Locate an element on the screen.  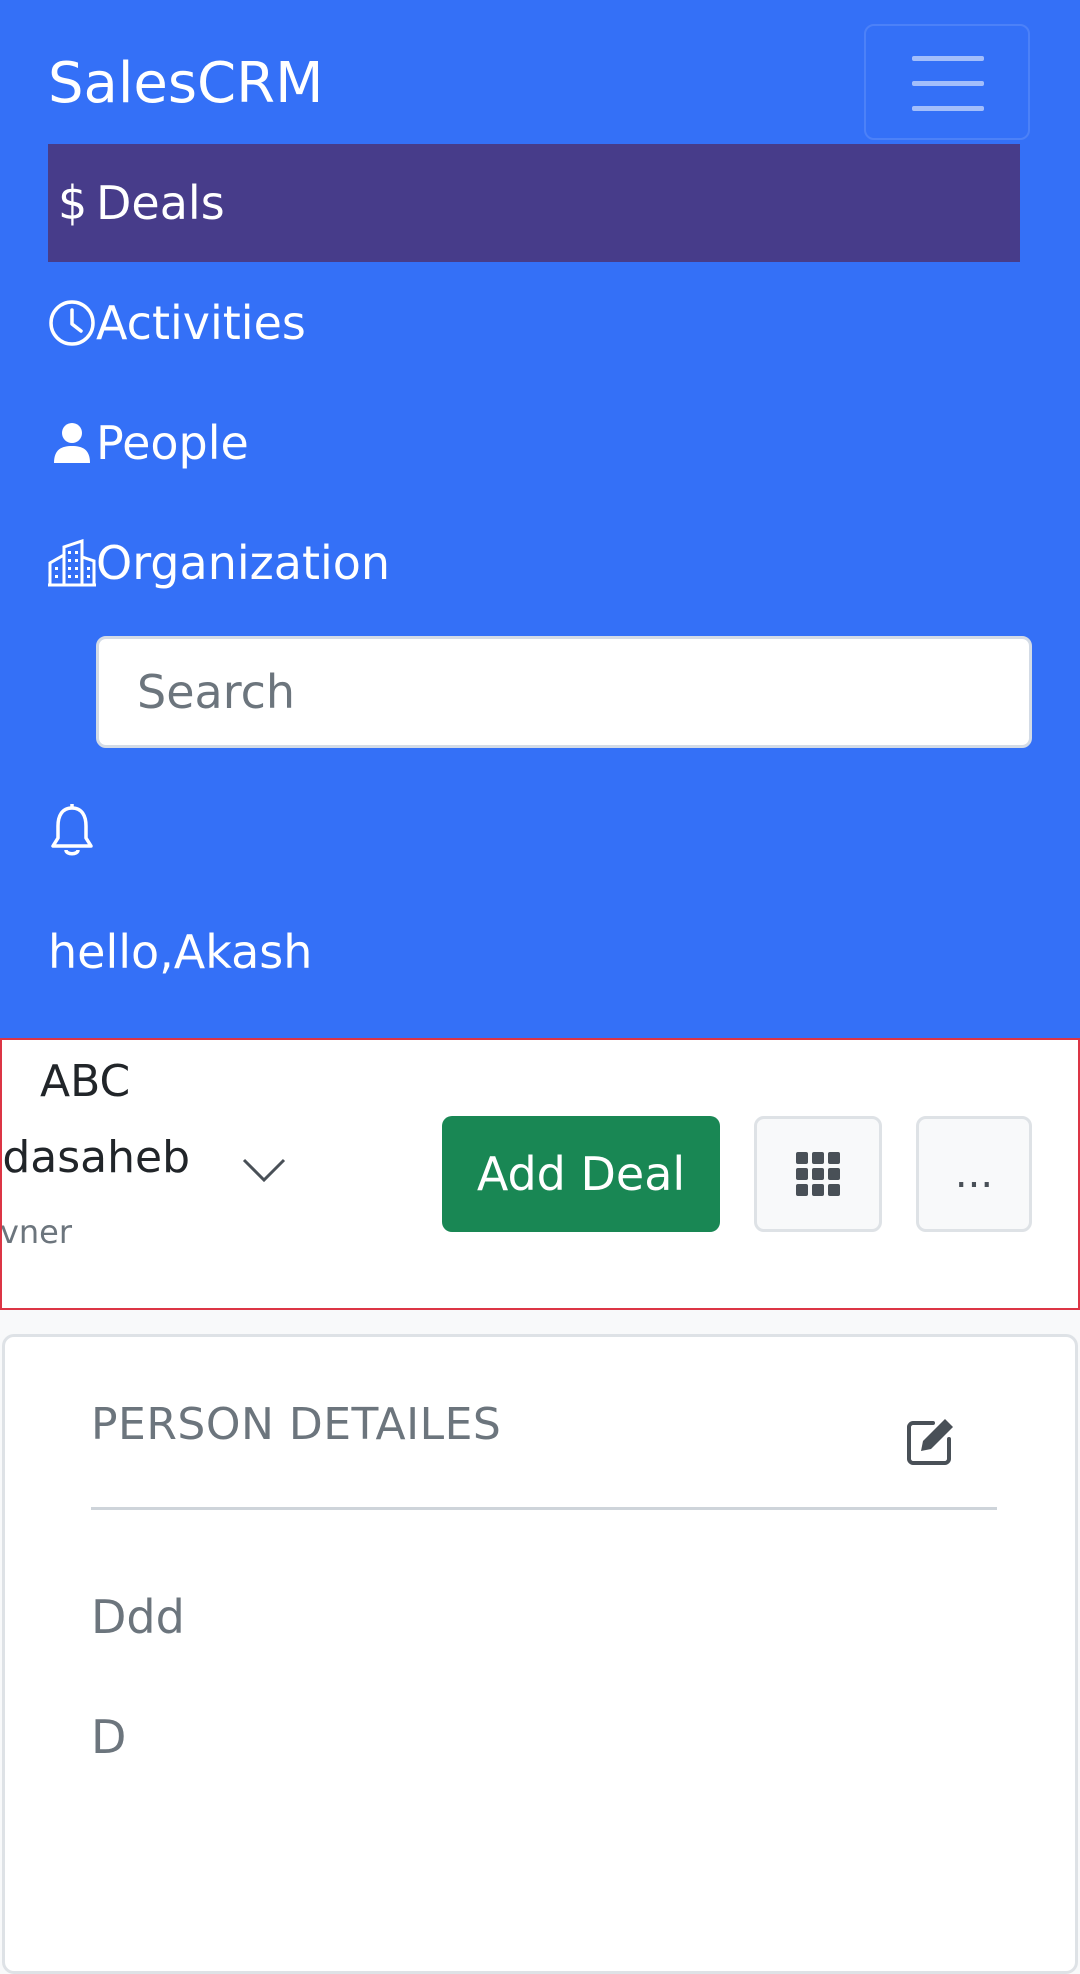
menu-toggle-button is located at coordinates (947, 82).